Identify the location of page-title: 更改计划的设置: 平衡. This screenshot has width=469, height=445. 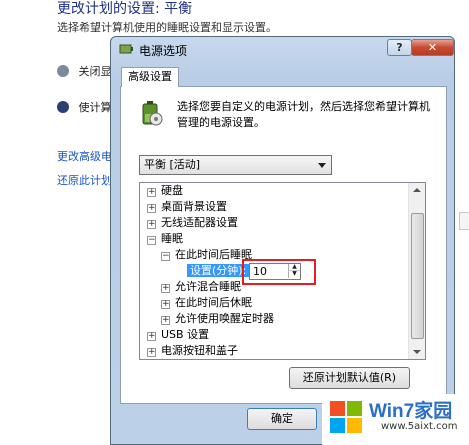
(125, 9).